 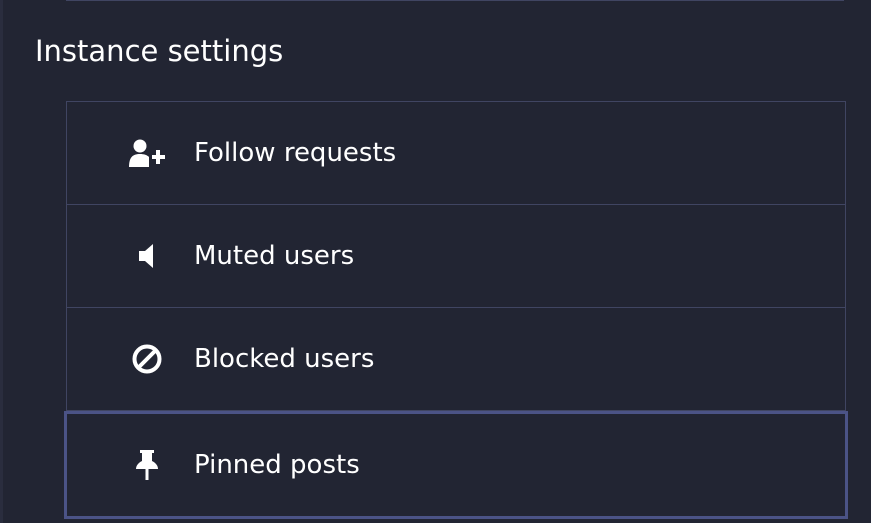 What do you see at coordinates (1, 261) in the screenshot?
I see `left-divider` at bounding box center [1, 261].